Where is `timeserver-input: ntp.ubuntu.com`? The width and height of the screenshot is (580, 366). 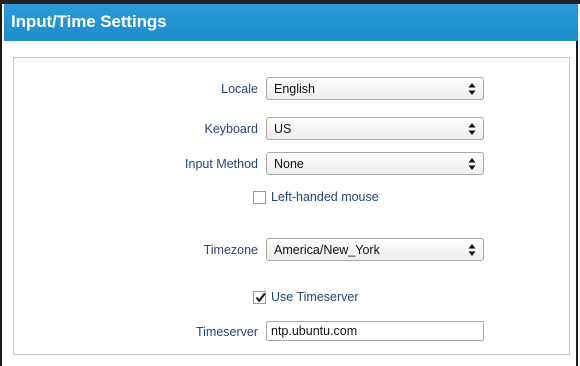 timeserver-input: ntp.ubuntu.com is located at coordinates (375, 331).